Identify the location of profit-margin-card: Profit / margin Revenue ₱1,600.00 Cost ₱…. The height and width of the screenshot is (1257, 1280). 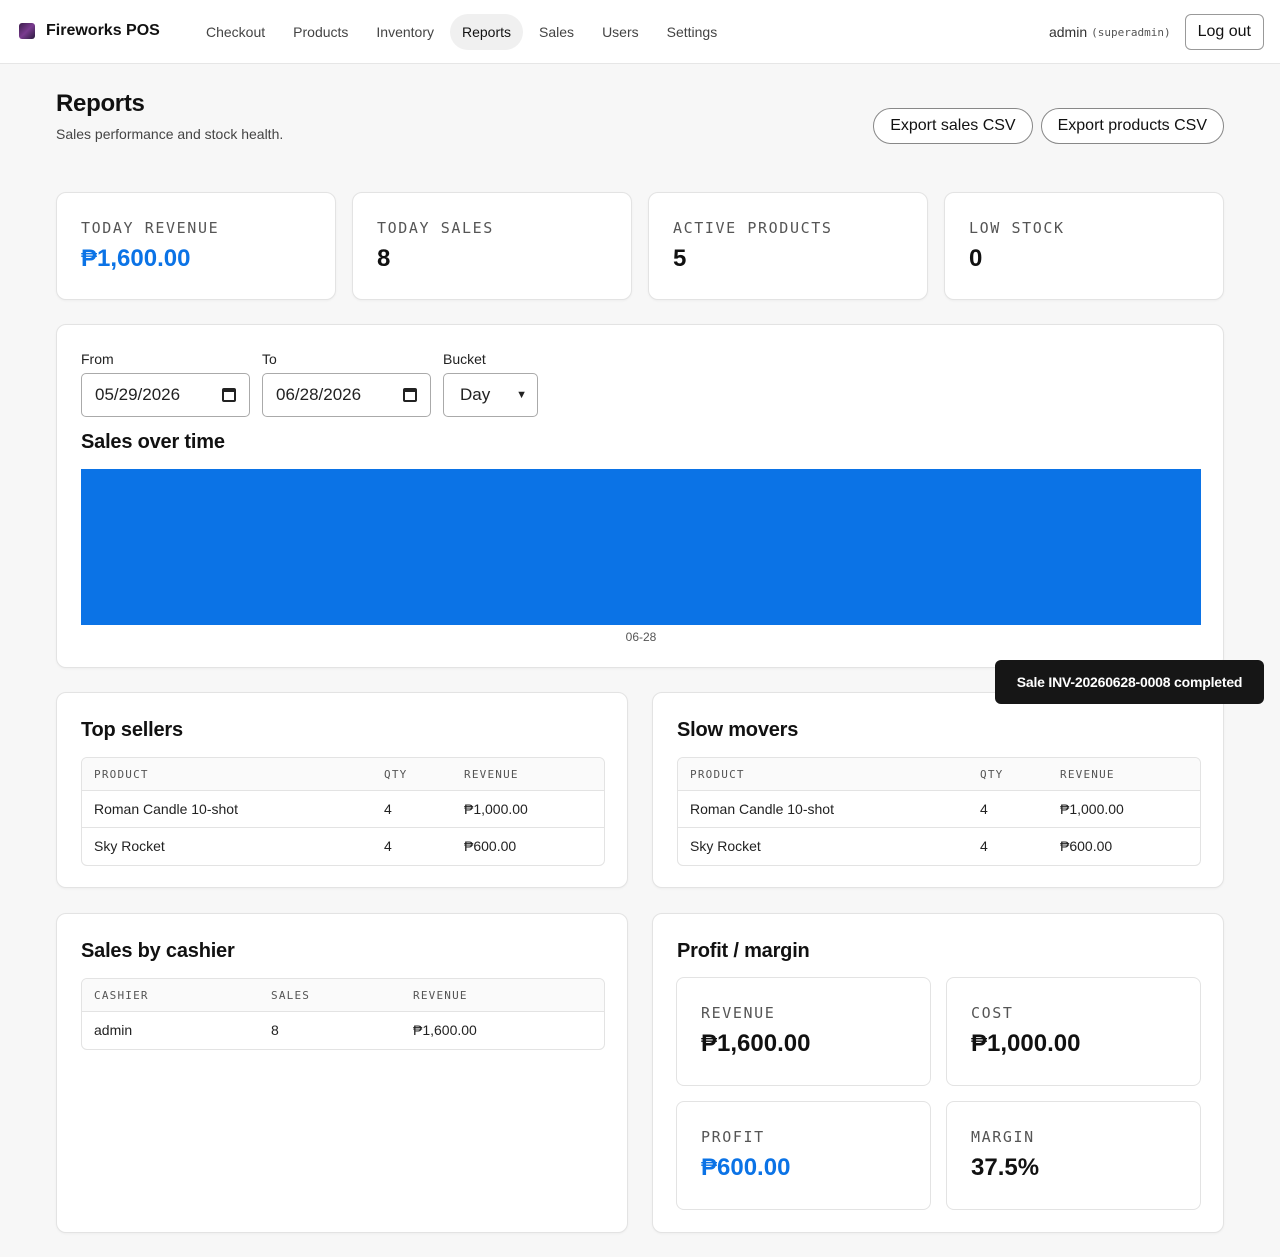
(938, 1073).